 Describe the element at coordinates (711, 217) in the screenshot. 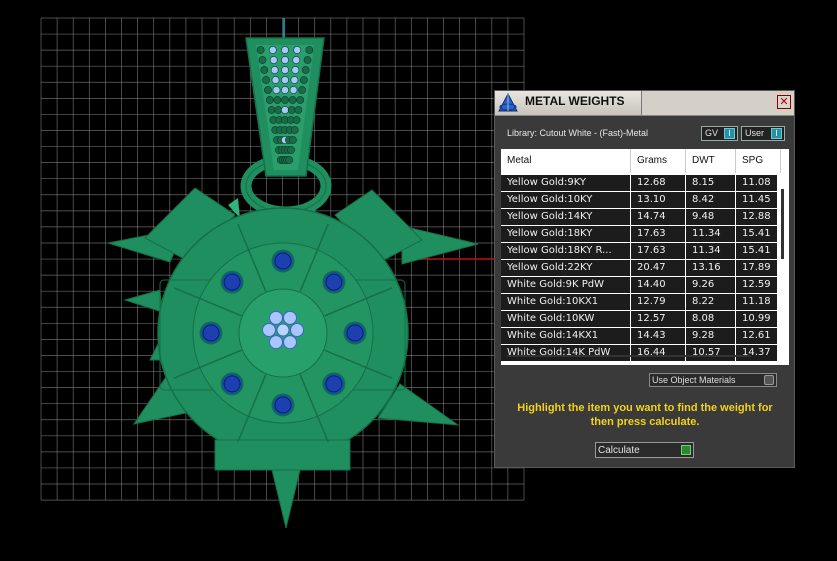

I see `table-cell: 9.48` at that location.